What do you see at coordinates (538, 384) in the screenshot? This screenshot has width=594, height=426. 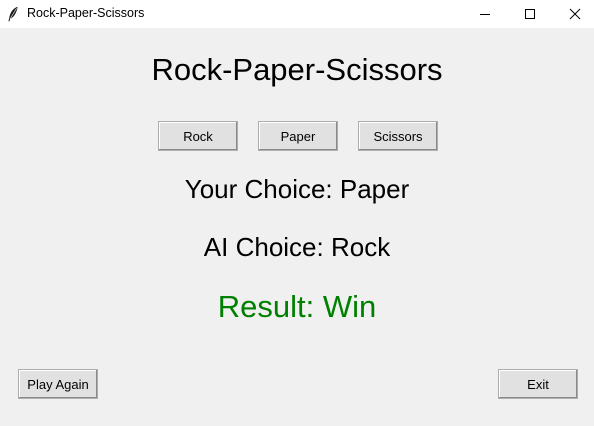 I see `exit-button: Exit` at bounding box center [538, 384].